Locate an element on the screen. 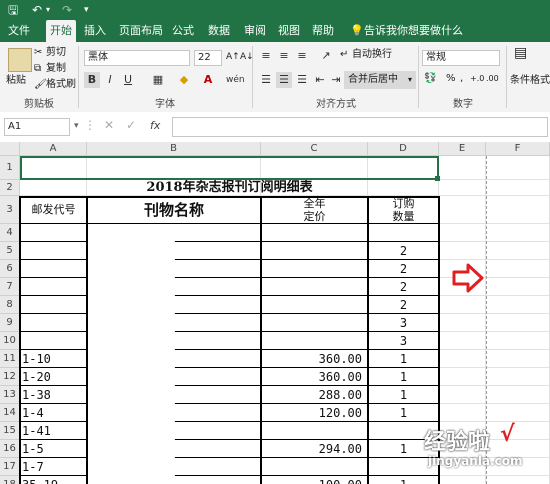  undo-icon: ↶ is located at coordinates (37, 10).